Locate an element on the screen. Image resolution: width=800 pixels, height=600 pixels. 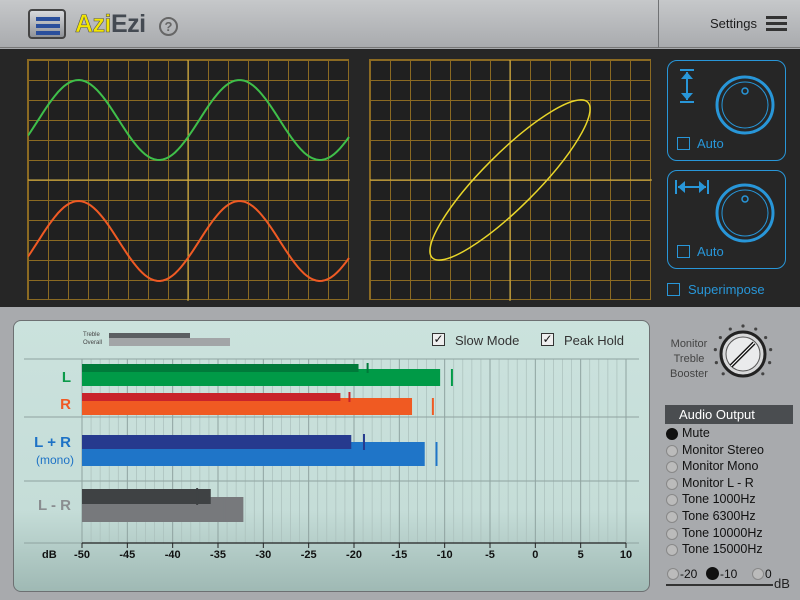
meter-ticks: dB -50 -45 -40 -35 -30 -25 -20 -15 -10 -5 0 5 10 is located at coordinates (337, 552).